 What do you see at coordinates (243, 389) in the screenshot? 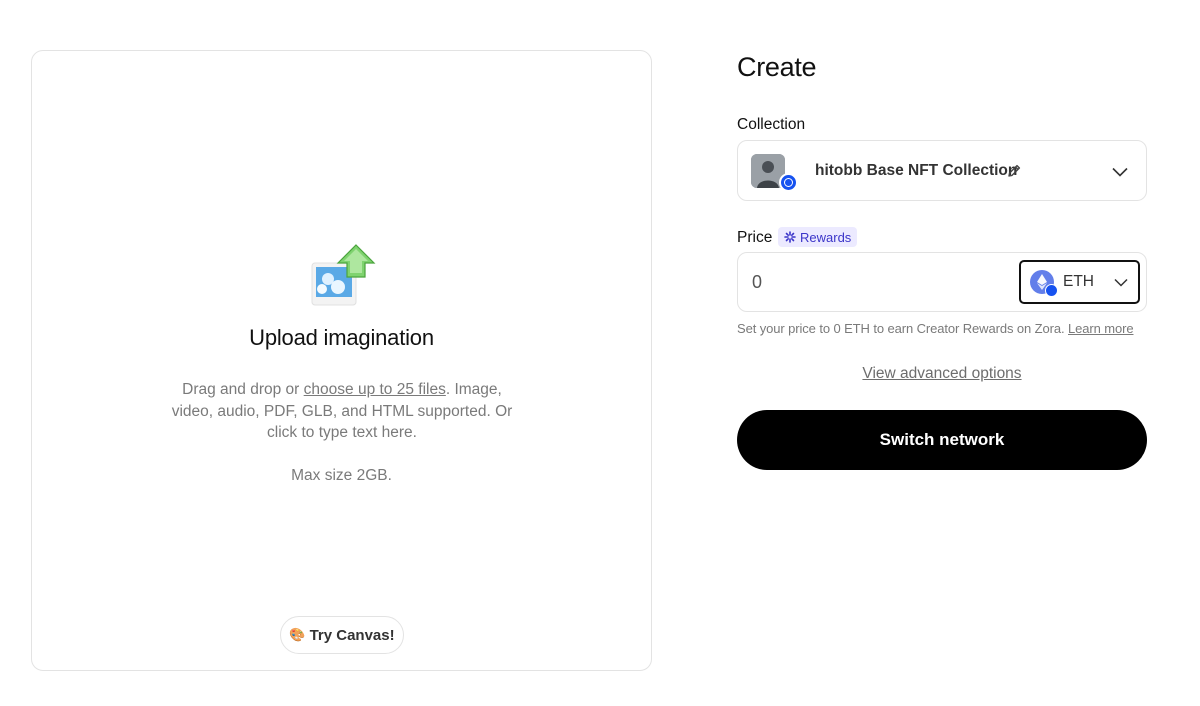
I see `upload-desc-prefix: Drag and drop or` at bounding box center [243, 389].